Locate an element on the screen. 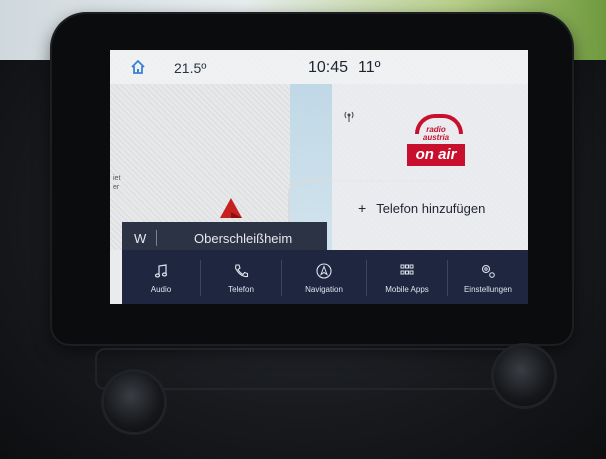 The width and height of the screenshot is (606, 459). route-divider is located at coordinates (156, 238).